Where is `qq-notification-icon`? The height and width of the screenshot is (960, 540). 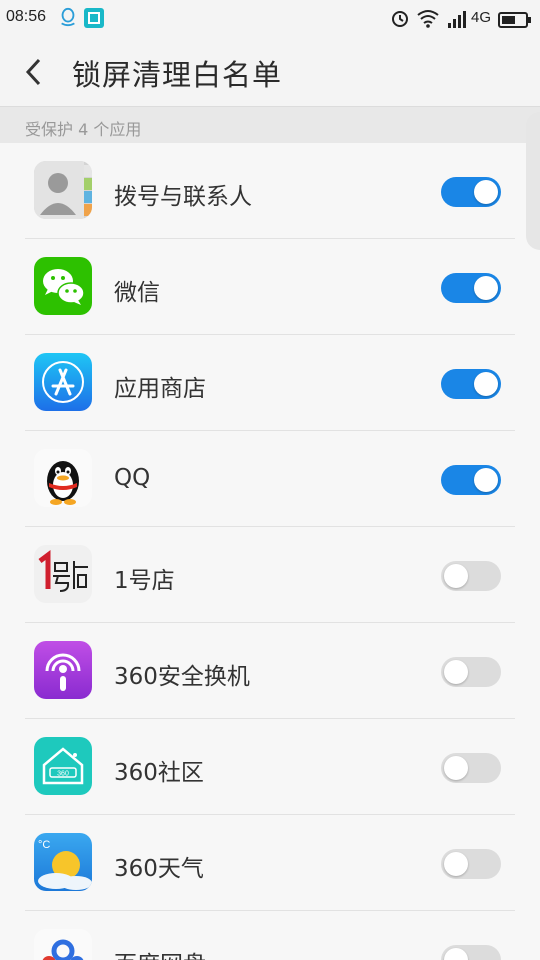 qq-notification-icon is located at coordinates (68, 17).